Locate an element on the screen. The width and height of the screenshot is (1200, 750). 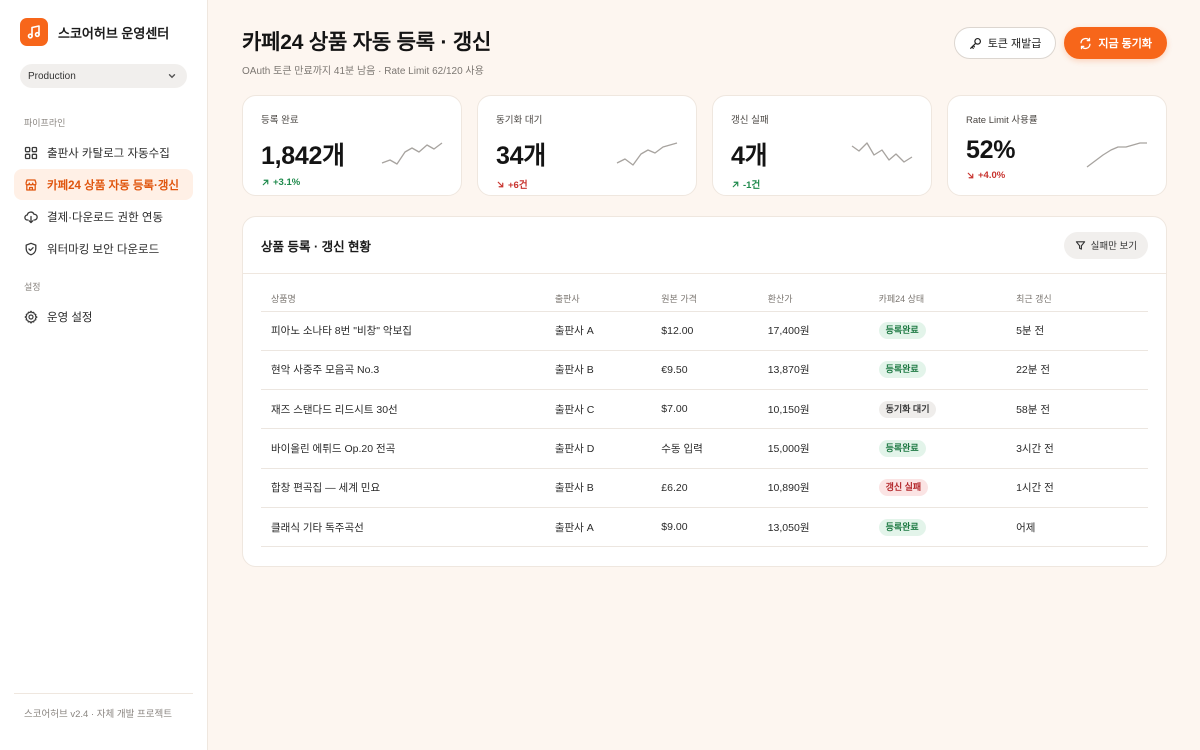
kpi-card-rate-limit: Rate Limit 사용률 52% +4.0% is located at coordinates (1057, 145).